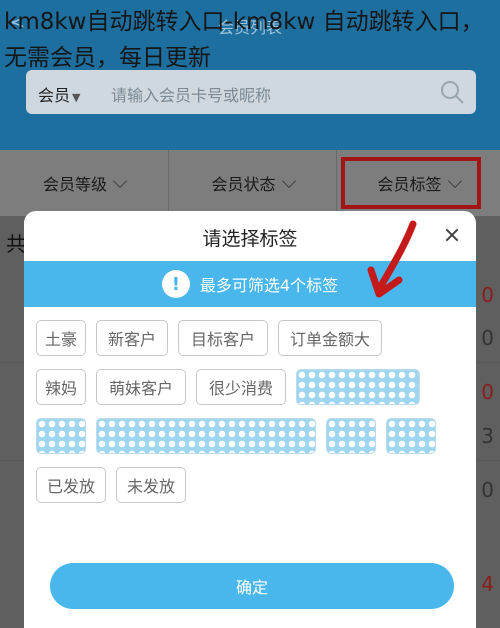 The height and width of the screenshot is (628, 500). What do you see at coordinates (243, 184) in the screenshot?
I see `filter-label: 会员状态` at bounding box center [243, 184].